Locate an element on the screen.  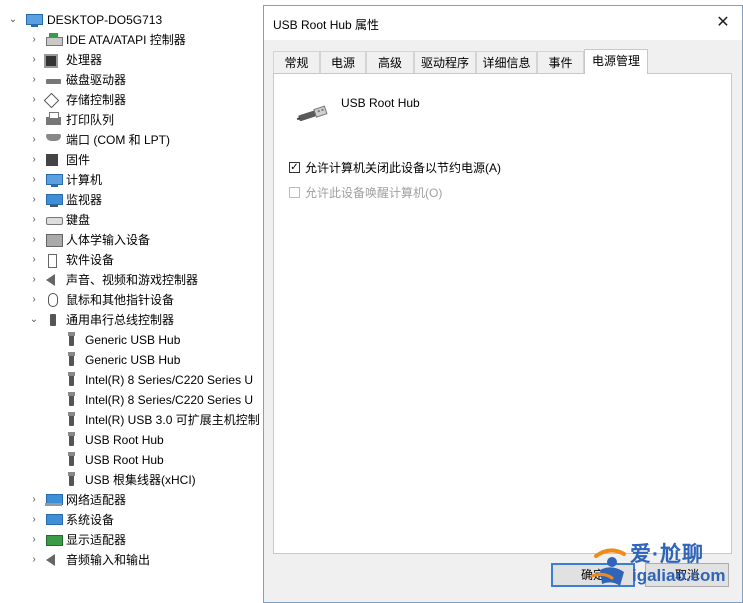
tree-item: › 监视器 is located at coordinates (131, 200).